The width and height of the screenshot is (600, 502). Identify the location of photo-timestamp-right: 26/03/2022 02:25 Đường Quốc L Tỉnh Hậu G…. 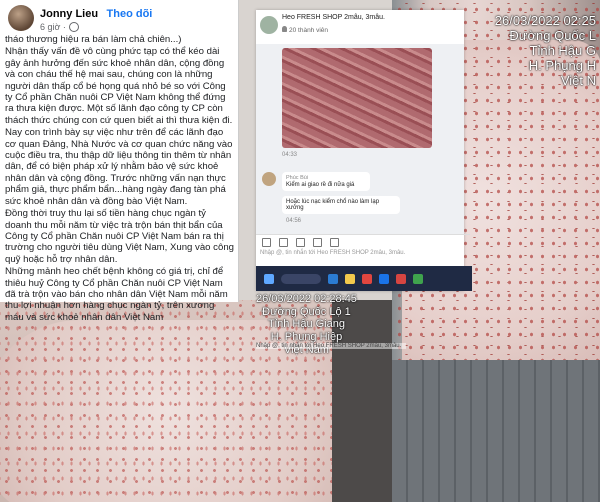
(545, 51).